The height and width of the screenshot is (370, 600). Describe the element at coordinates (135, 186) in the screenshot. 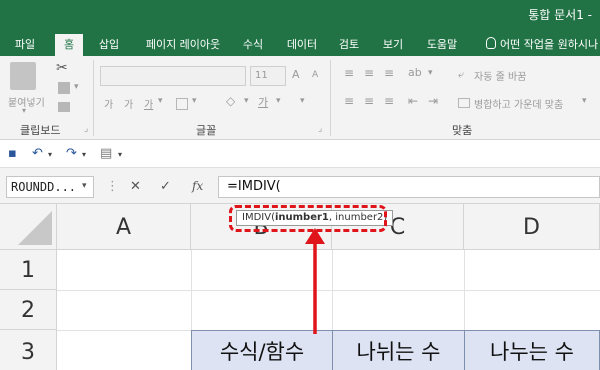

I see `cancel-icon: ✕` at that location.